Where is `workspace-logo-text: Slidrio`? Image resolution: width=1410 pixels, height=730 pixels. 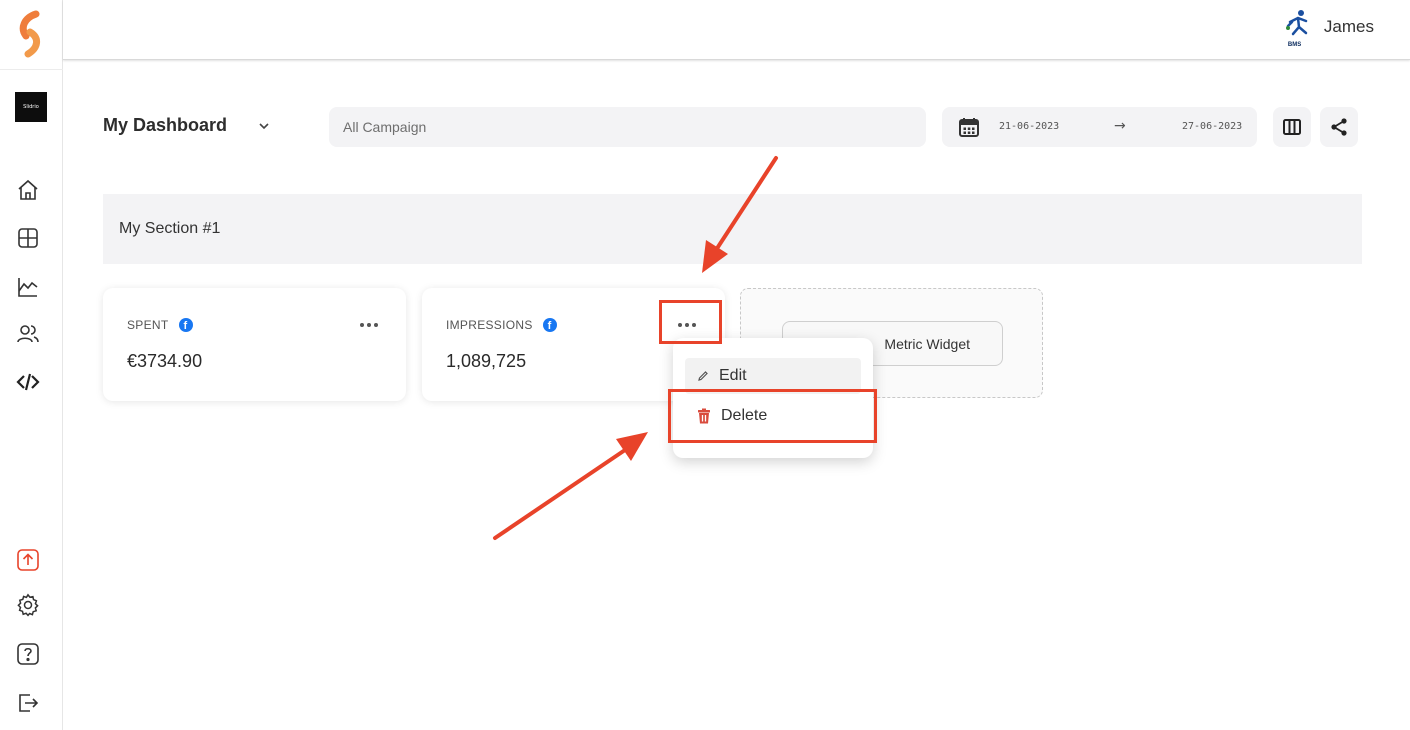
workspace-logo-text: Slidrio is located at coordinates (31, 107).